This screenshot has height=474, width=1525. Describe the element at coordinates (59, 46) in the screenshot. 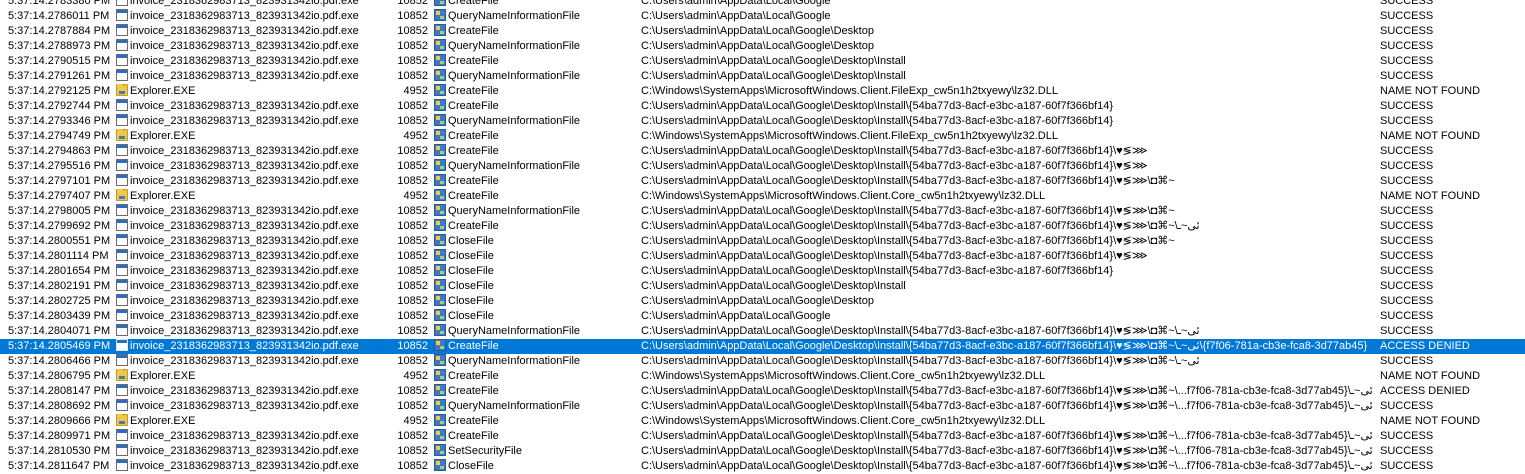

I see `time-cell: 5:37:14.2788973 PM` at that location.